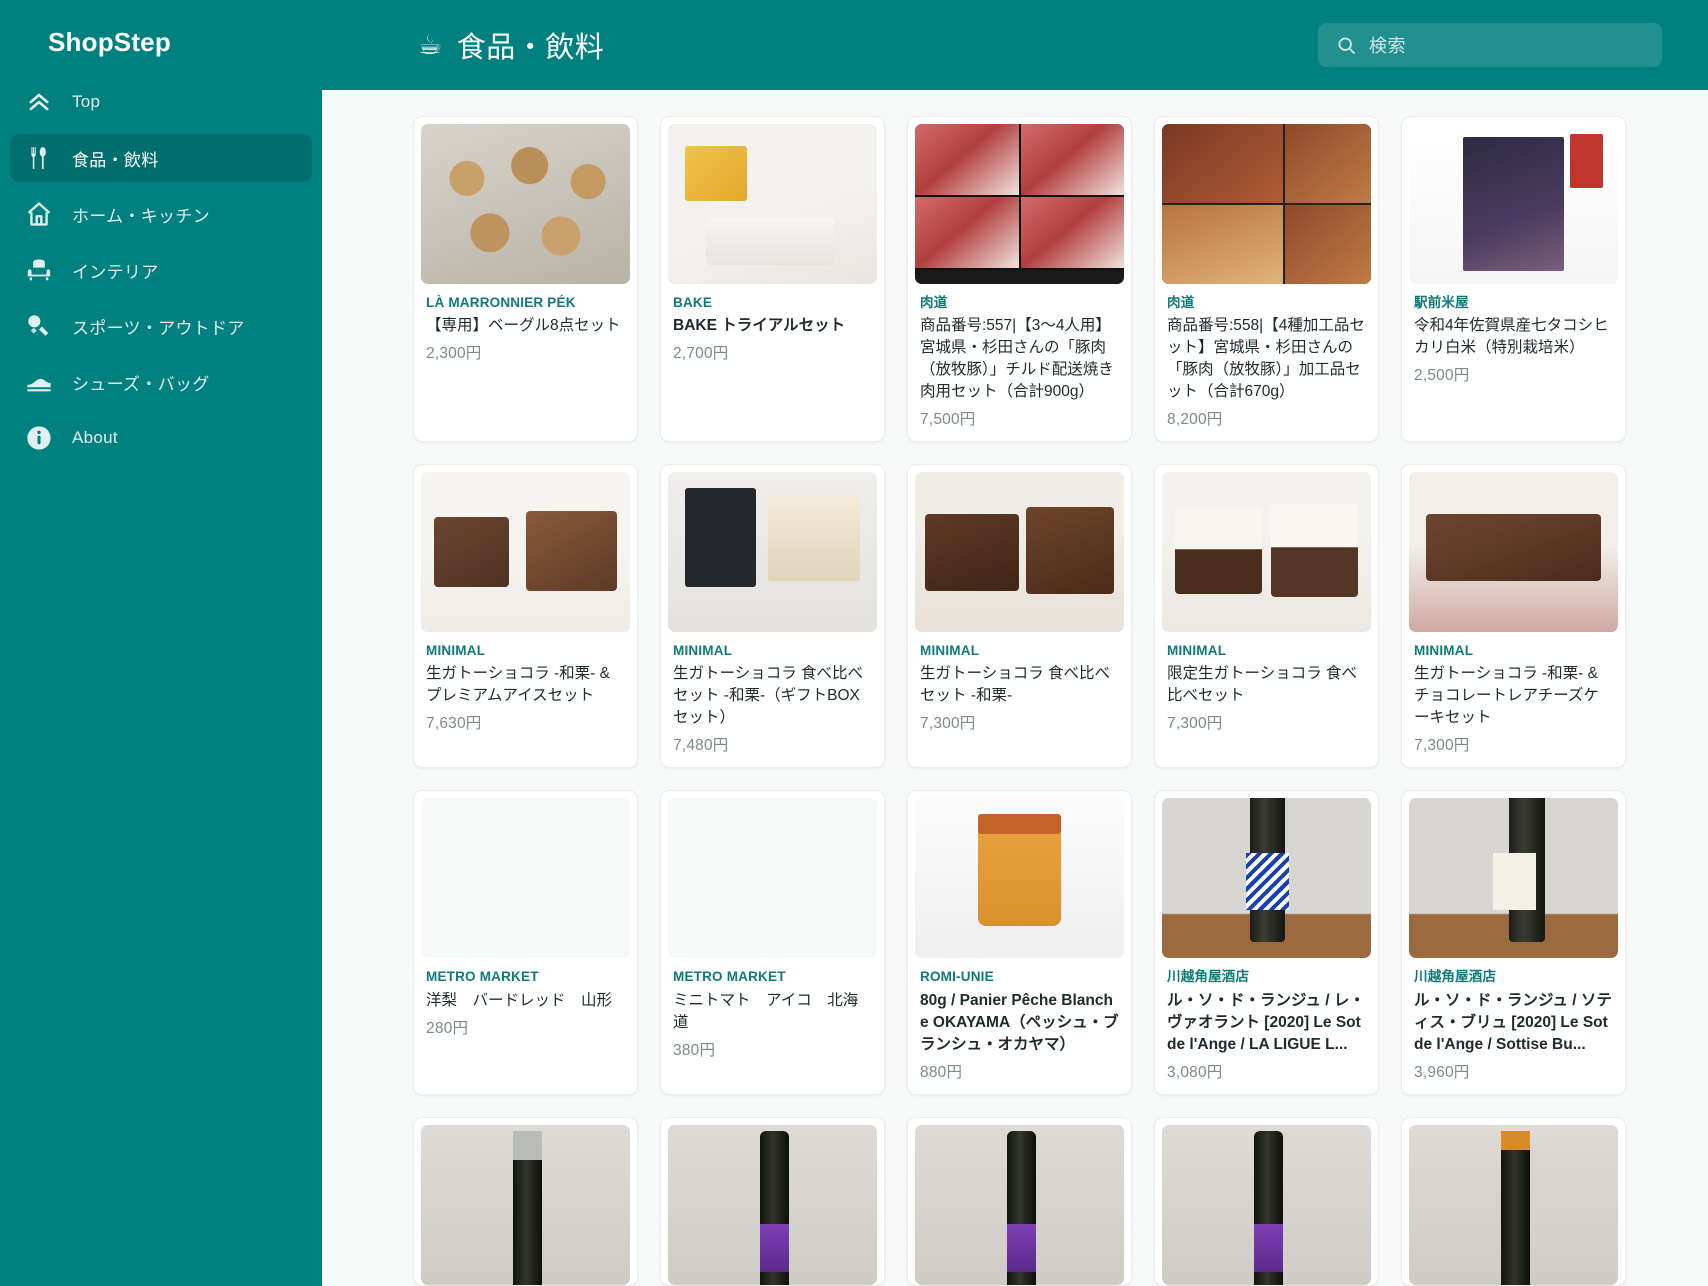 The height and width of the screenshot is (1286, 1708). Describe the element at coordinates (772, 303) in the screenshot. I see `product-shop-name: BAKE` at that location.